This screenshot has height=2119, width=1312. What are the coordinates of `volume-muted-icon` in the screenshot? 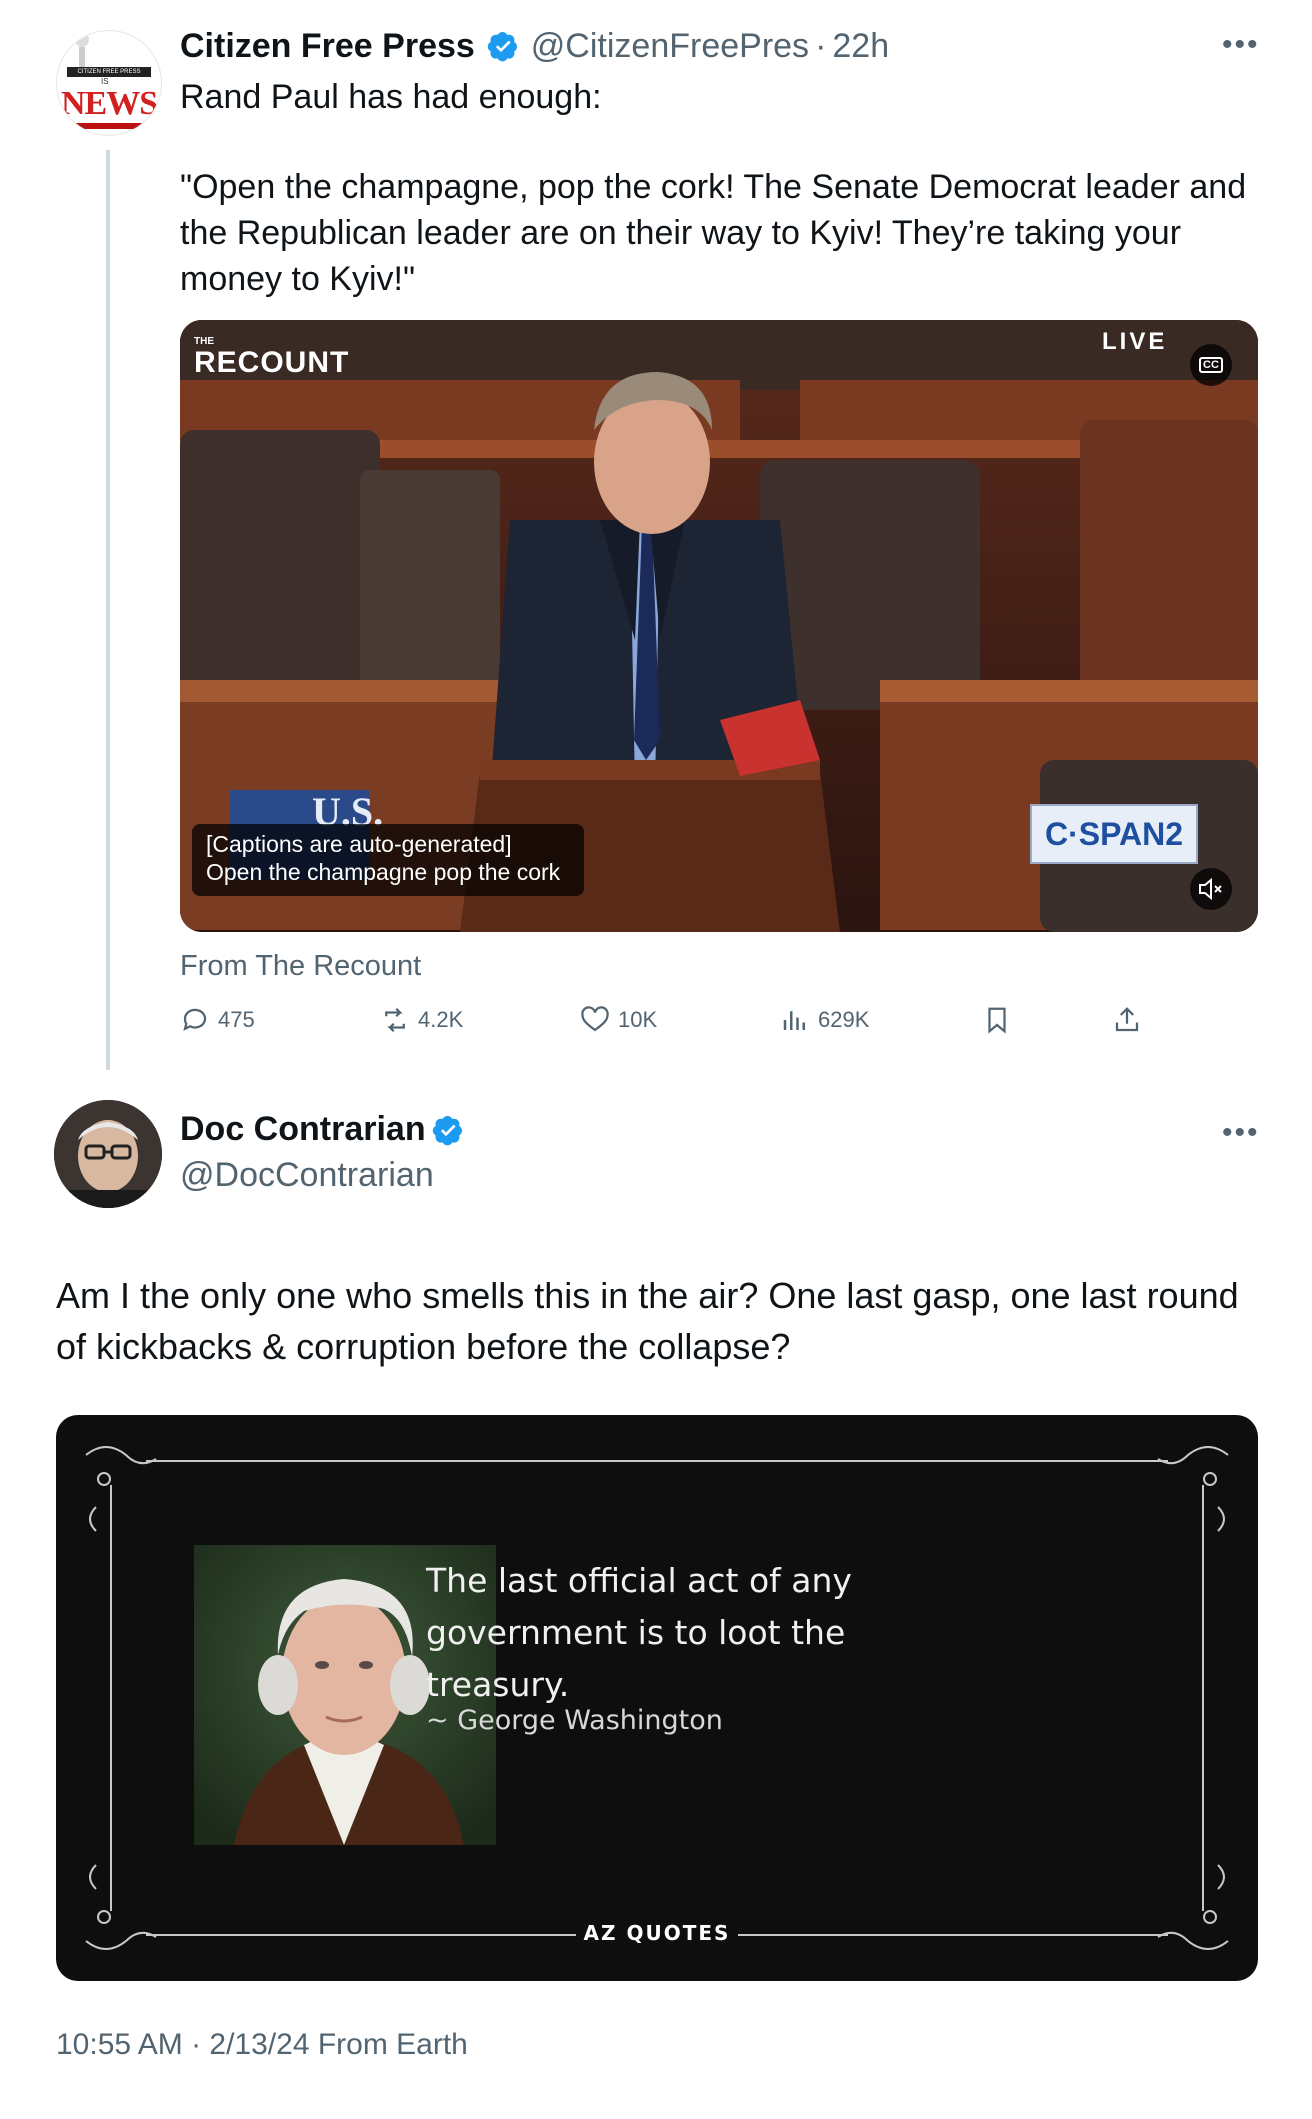 It's located at (1210, 889).